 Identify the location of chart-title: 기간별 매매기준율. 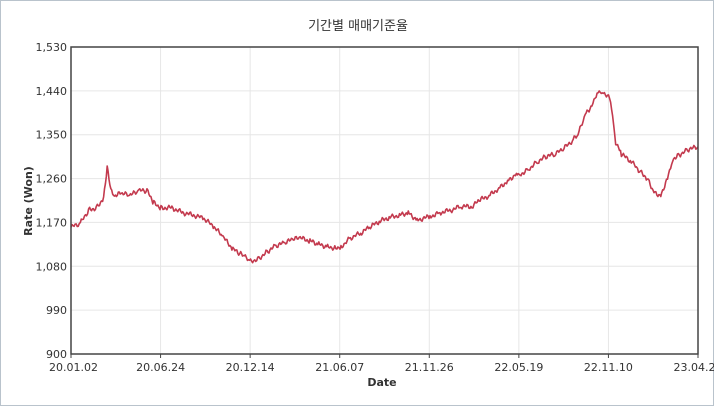
(358, 26).